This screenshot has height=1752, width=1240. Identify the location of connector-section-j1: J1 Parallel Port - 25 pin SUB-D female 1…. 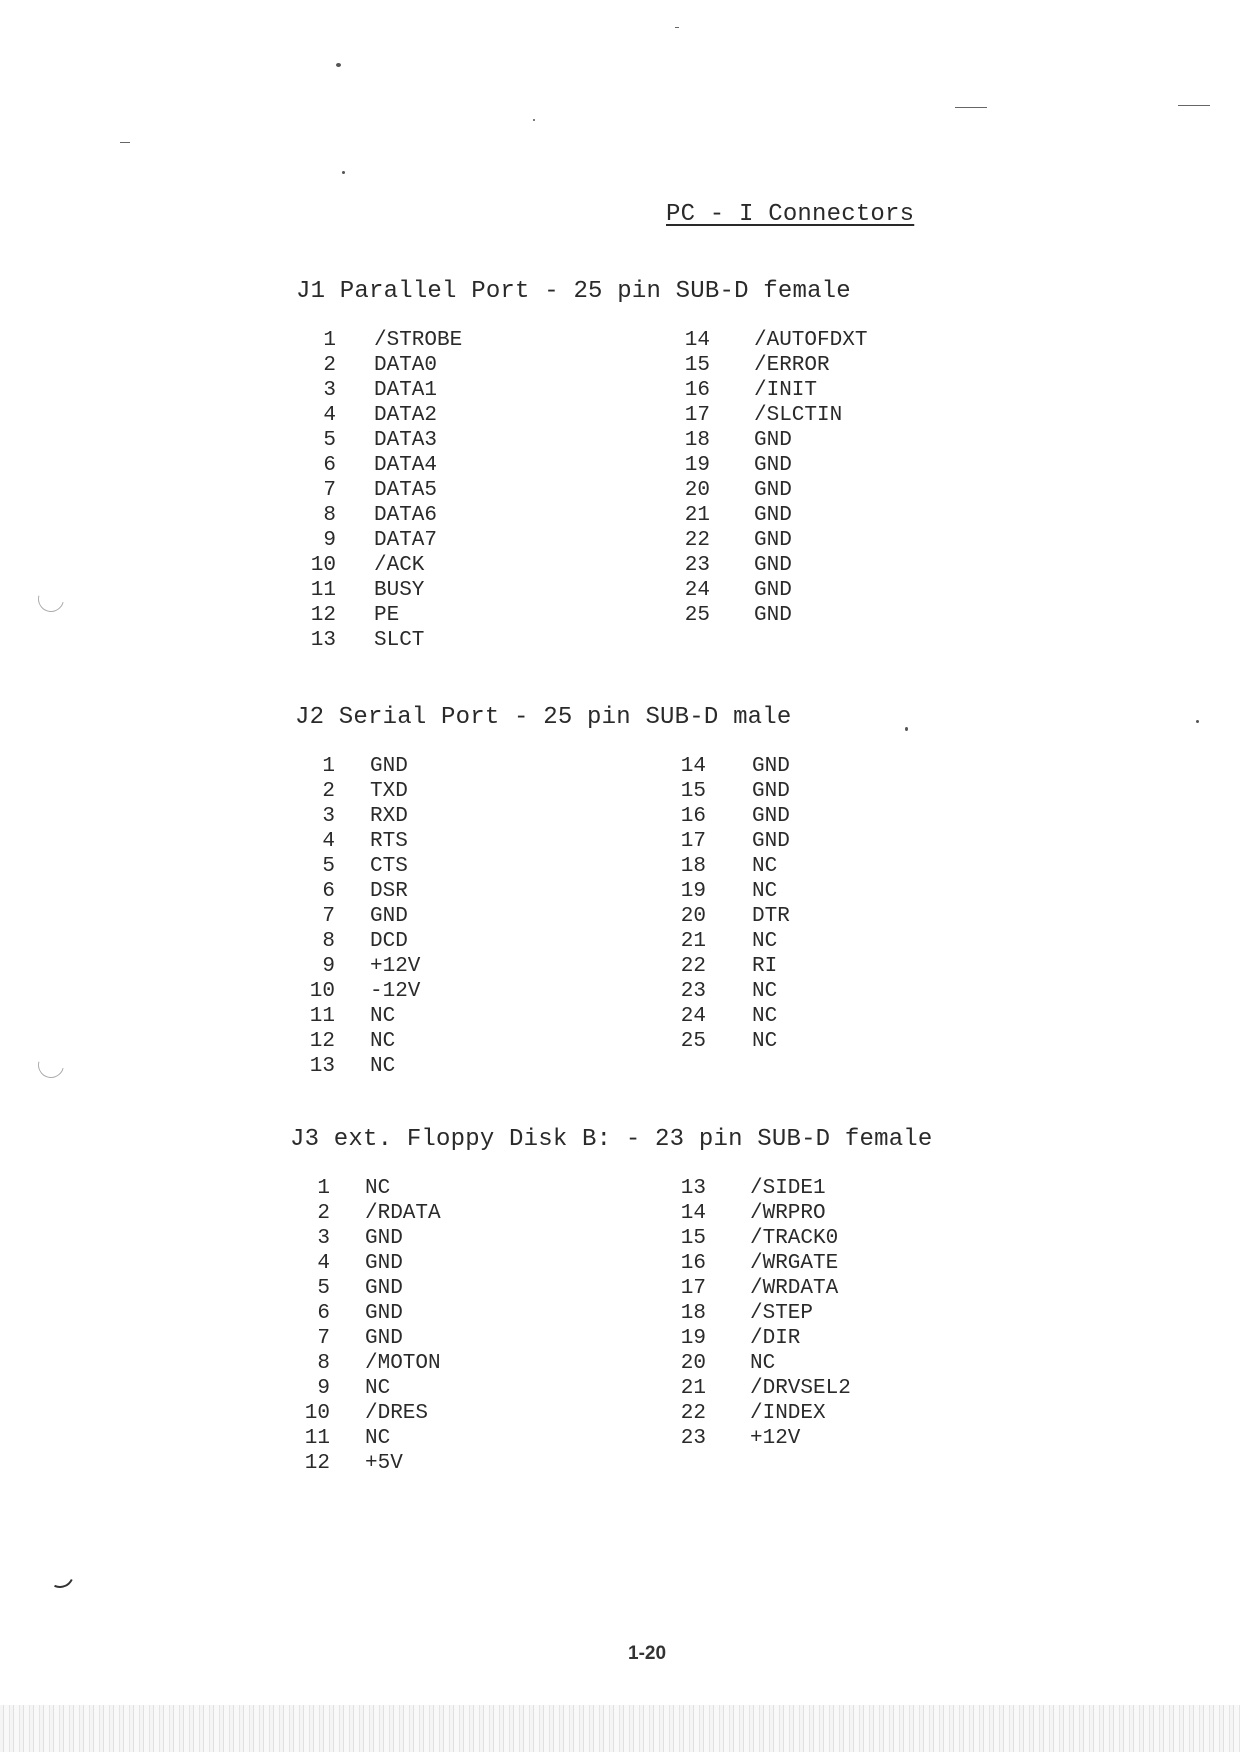
(581, 465).